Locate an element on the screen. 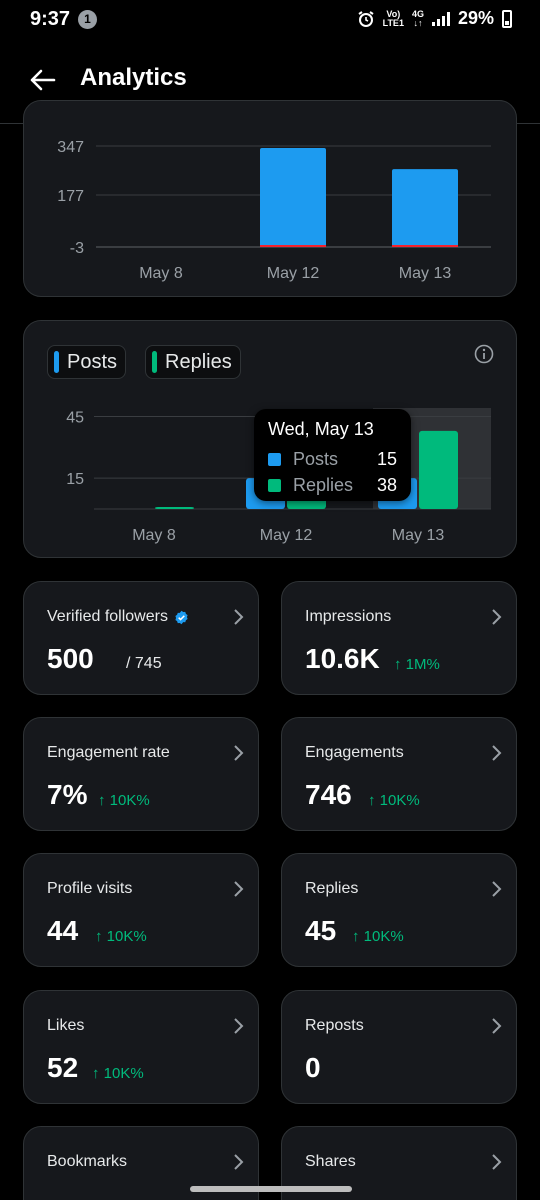 The image size is (540, 1200). tooltip-title: Wed, May 13 is located at coordinates (321, 429).